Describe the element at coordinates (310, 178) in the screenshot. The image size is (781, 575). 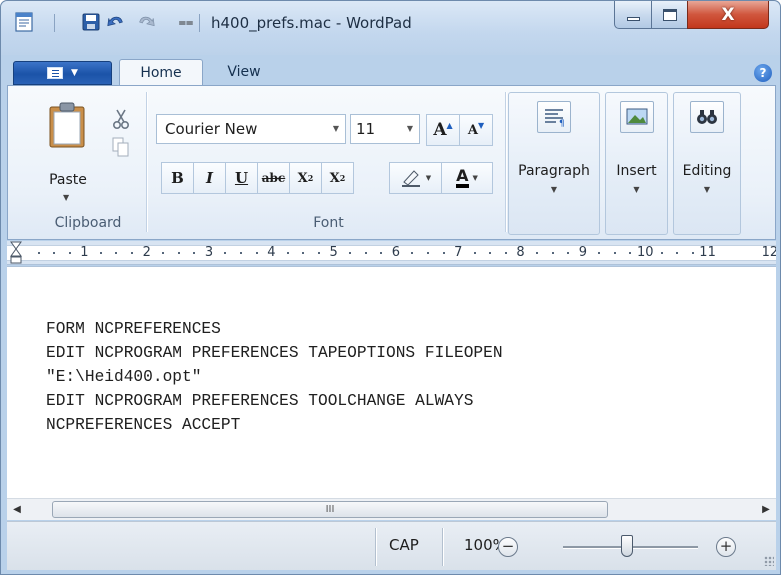
I see `subscript-mark: 2` at that location.